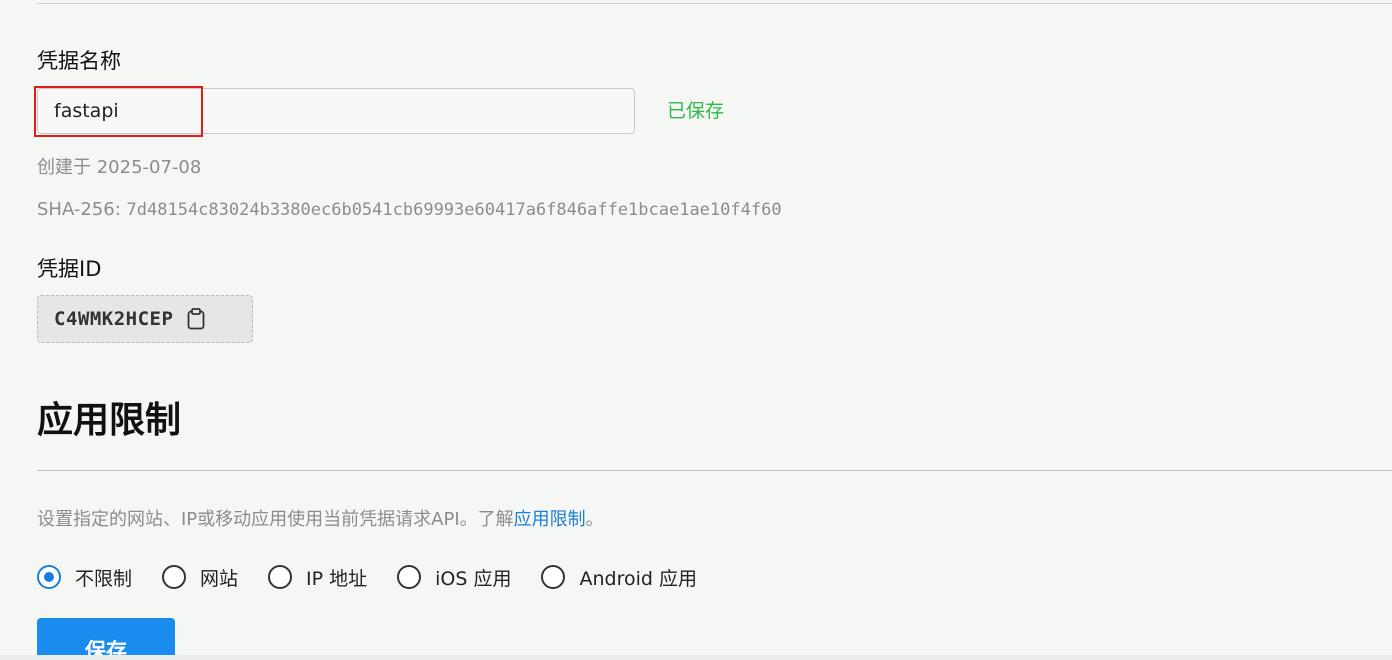 This screenshot has height=660, width=1392. What do you see at coordinates (119, 167) in the screenshot?
I see `created-date: 创建于 2025-07-08` at bounding box center [119, 167].